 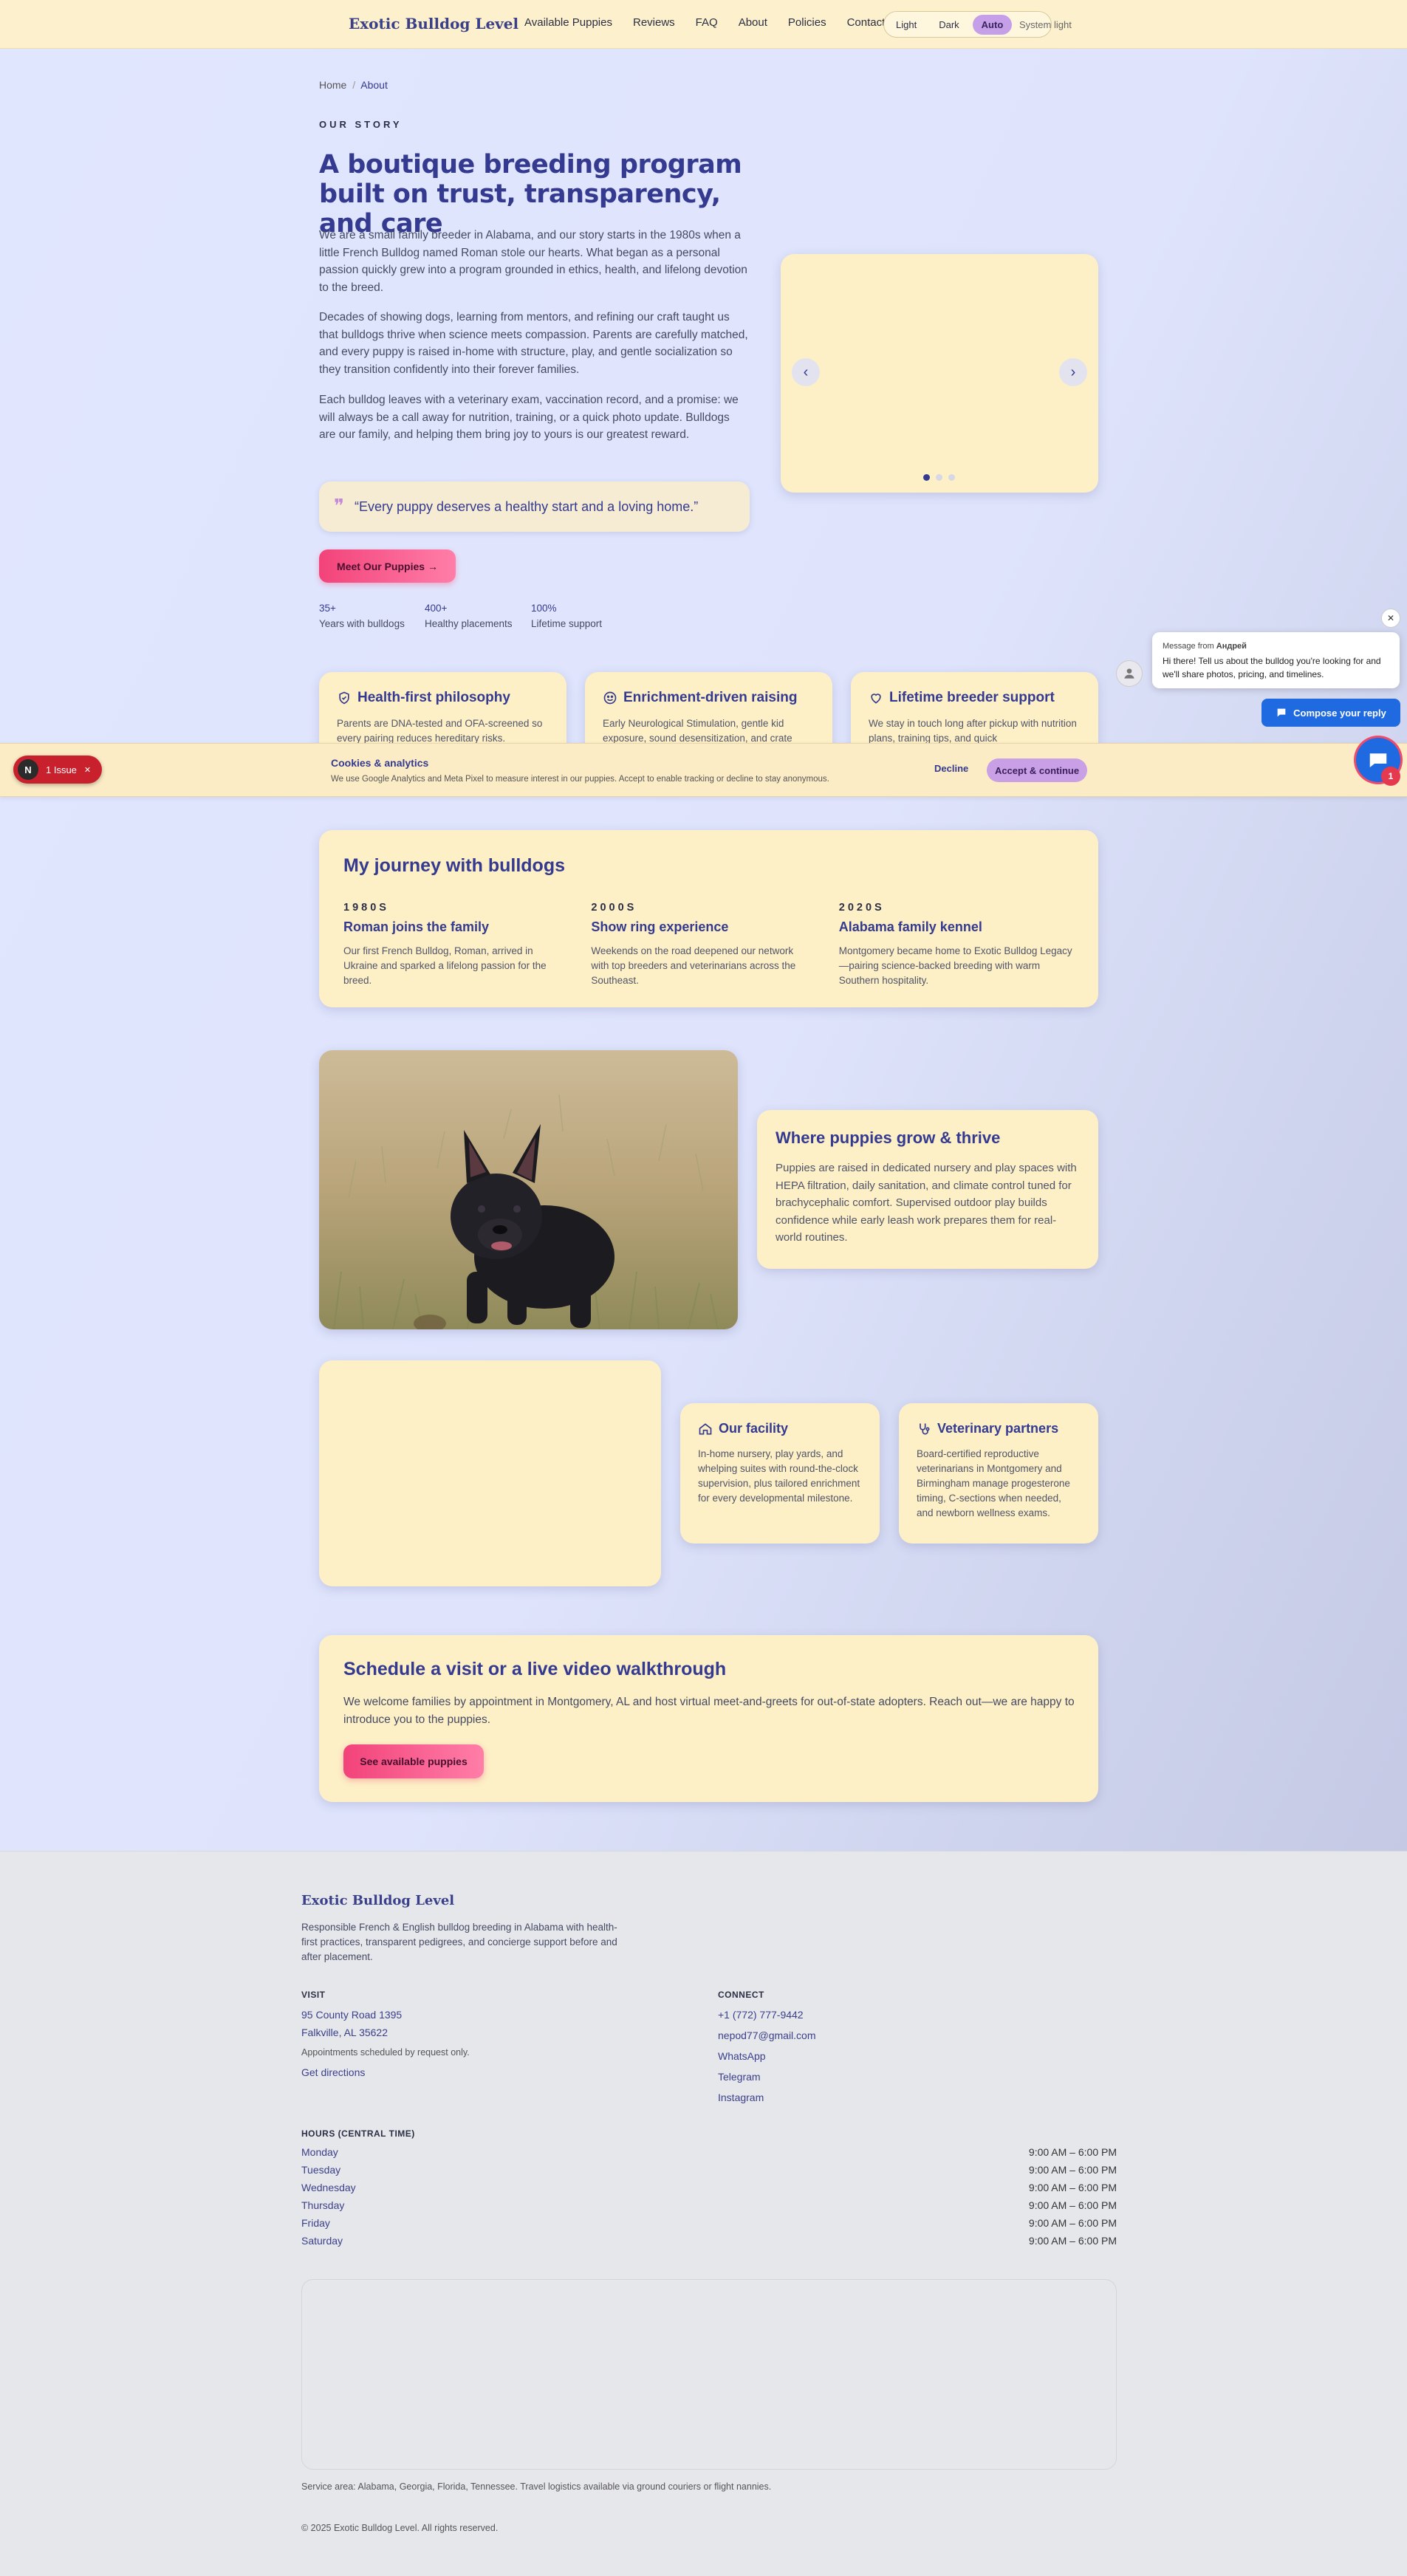 What do you see at coordinates (377, 1900) in the screenshot?
I see `footer-brand: Exotic Bulldog Level` at bounding box center [377, 1900].